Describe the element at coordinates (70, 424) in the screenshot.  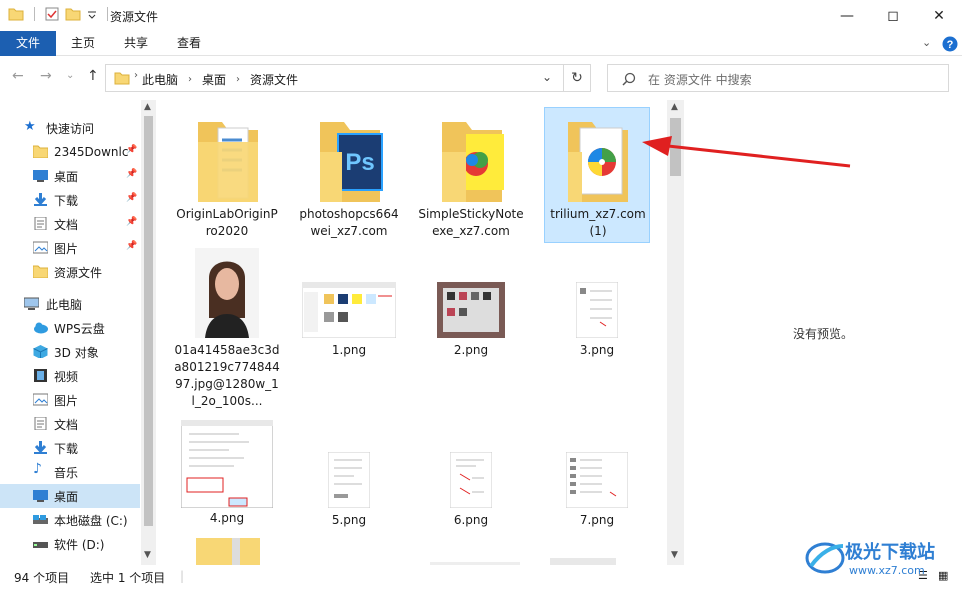
I see `nav-item-documents-pc: 文档` at that location.